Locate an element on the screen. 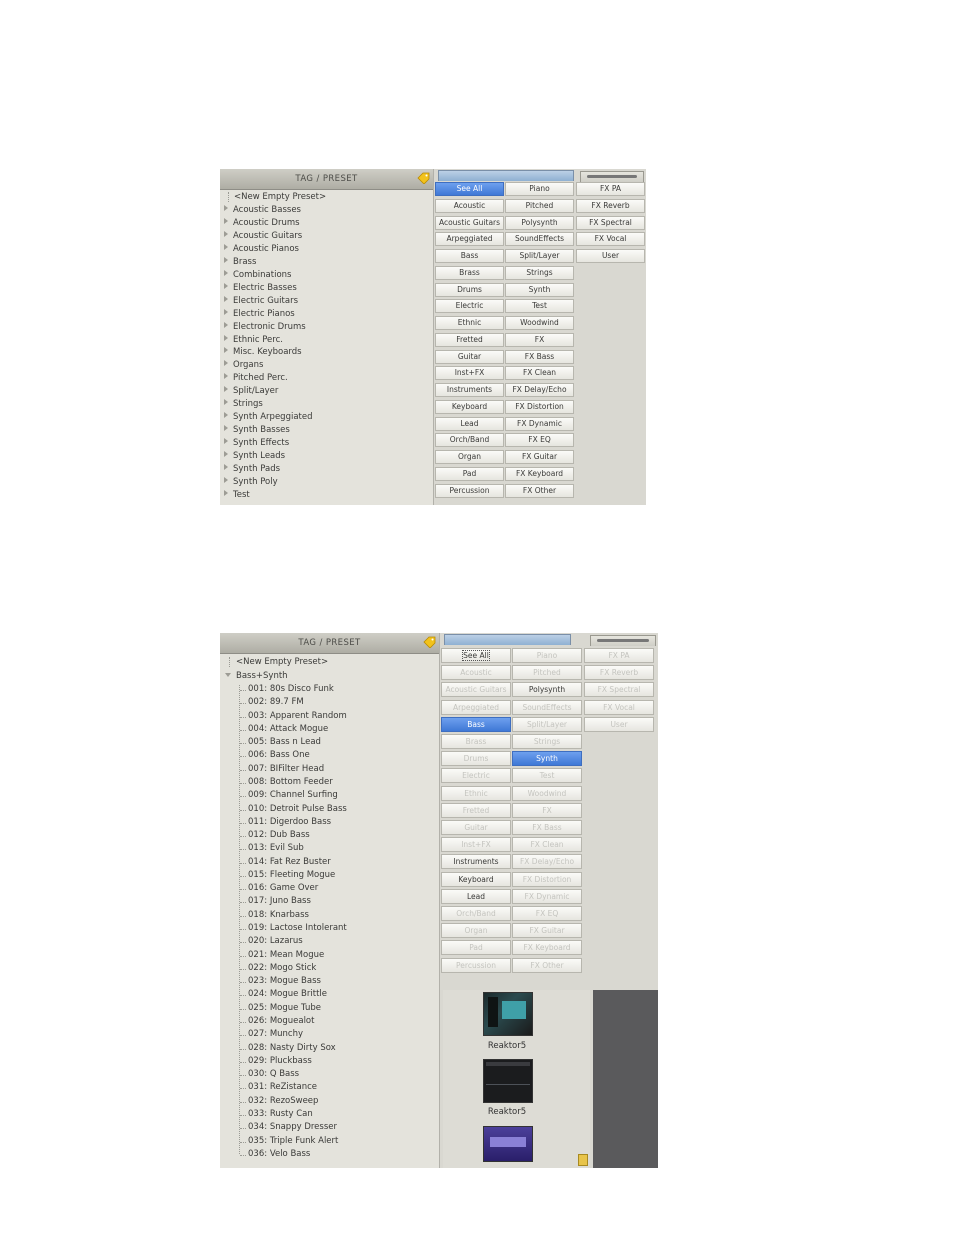 The image size is (954, 1235). tag-tree-item: Electronic Drums is located at coordinates (265, 327).